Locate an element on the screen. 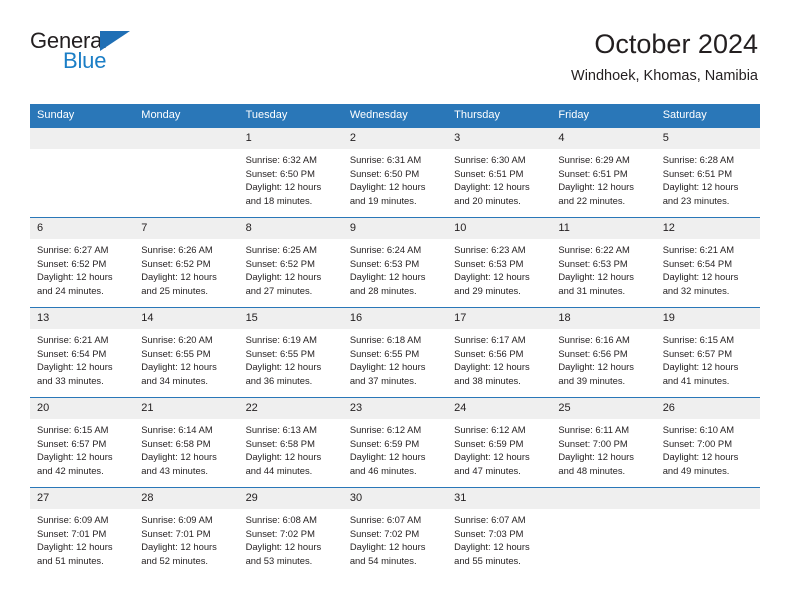 Image resolution: width=792 pixels, height=612 pixels. daylight-text: Daylight: 12 hours and 18 minutes. is located at coordinates (283, 193).